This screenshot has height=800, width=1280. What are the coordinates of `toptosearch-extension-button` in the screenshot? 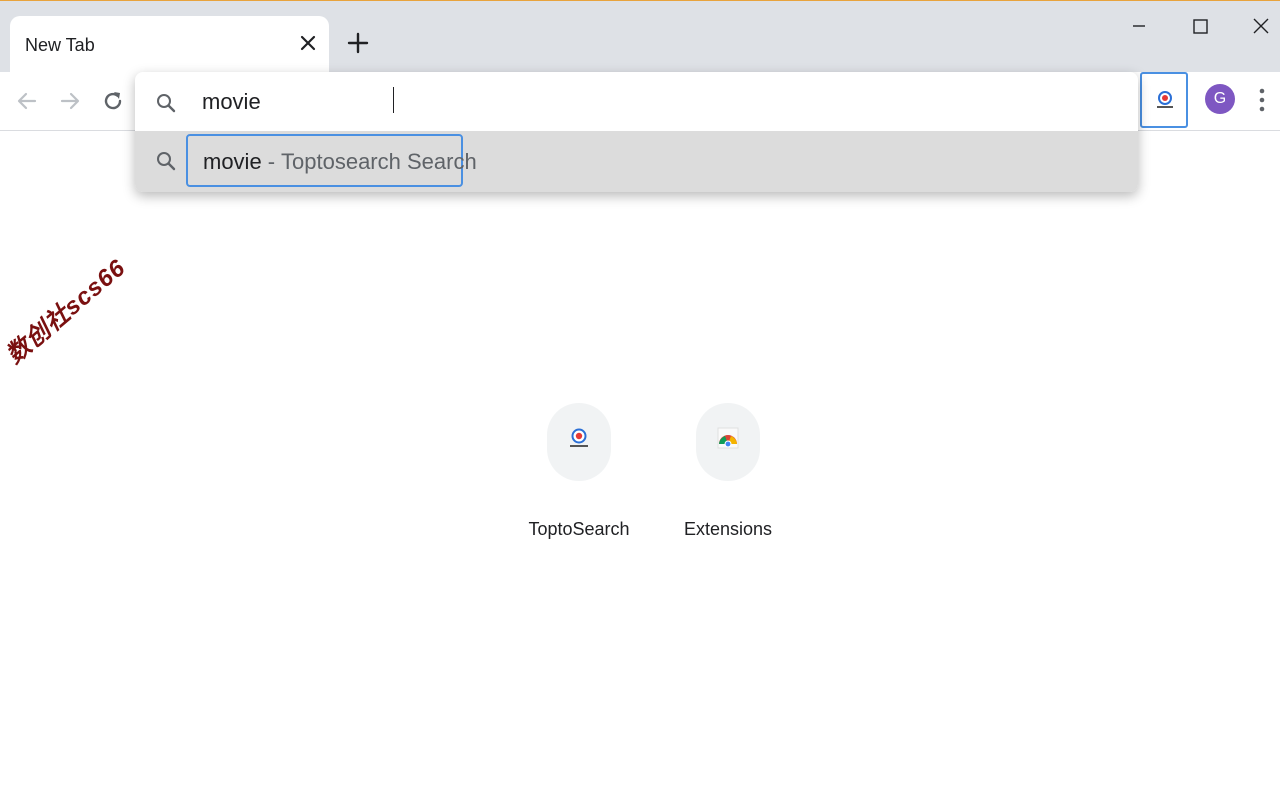 It's located at (1164, 100).